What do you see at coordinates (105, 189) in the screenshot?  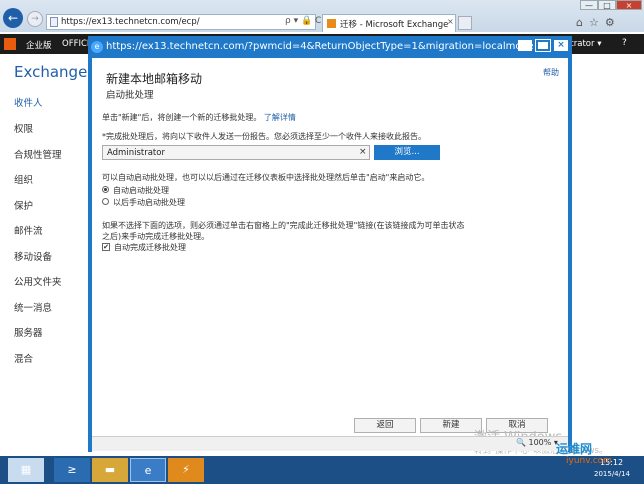 I see `radio-auto-start` at bounding box center [105, 189].